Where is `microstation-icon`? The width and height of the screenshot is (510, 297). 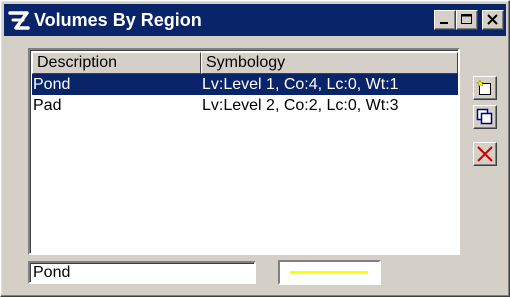 microstation-icon is located at coordinates (19, 20).